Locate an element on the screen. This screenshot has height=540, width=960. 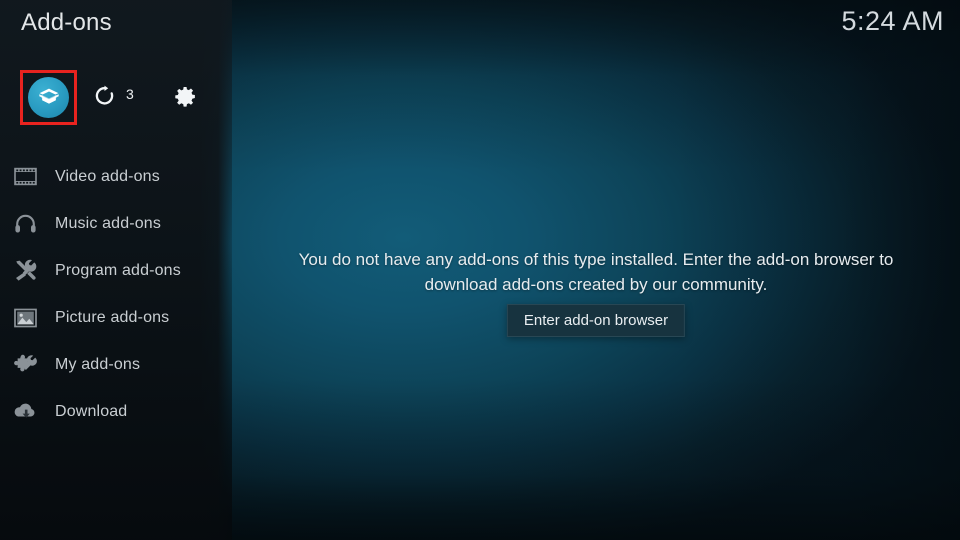
clock: 5:24 AM is located at coordinates (892, 21).